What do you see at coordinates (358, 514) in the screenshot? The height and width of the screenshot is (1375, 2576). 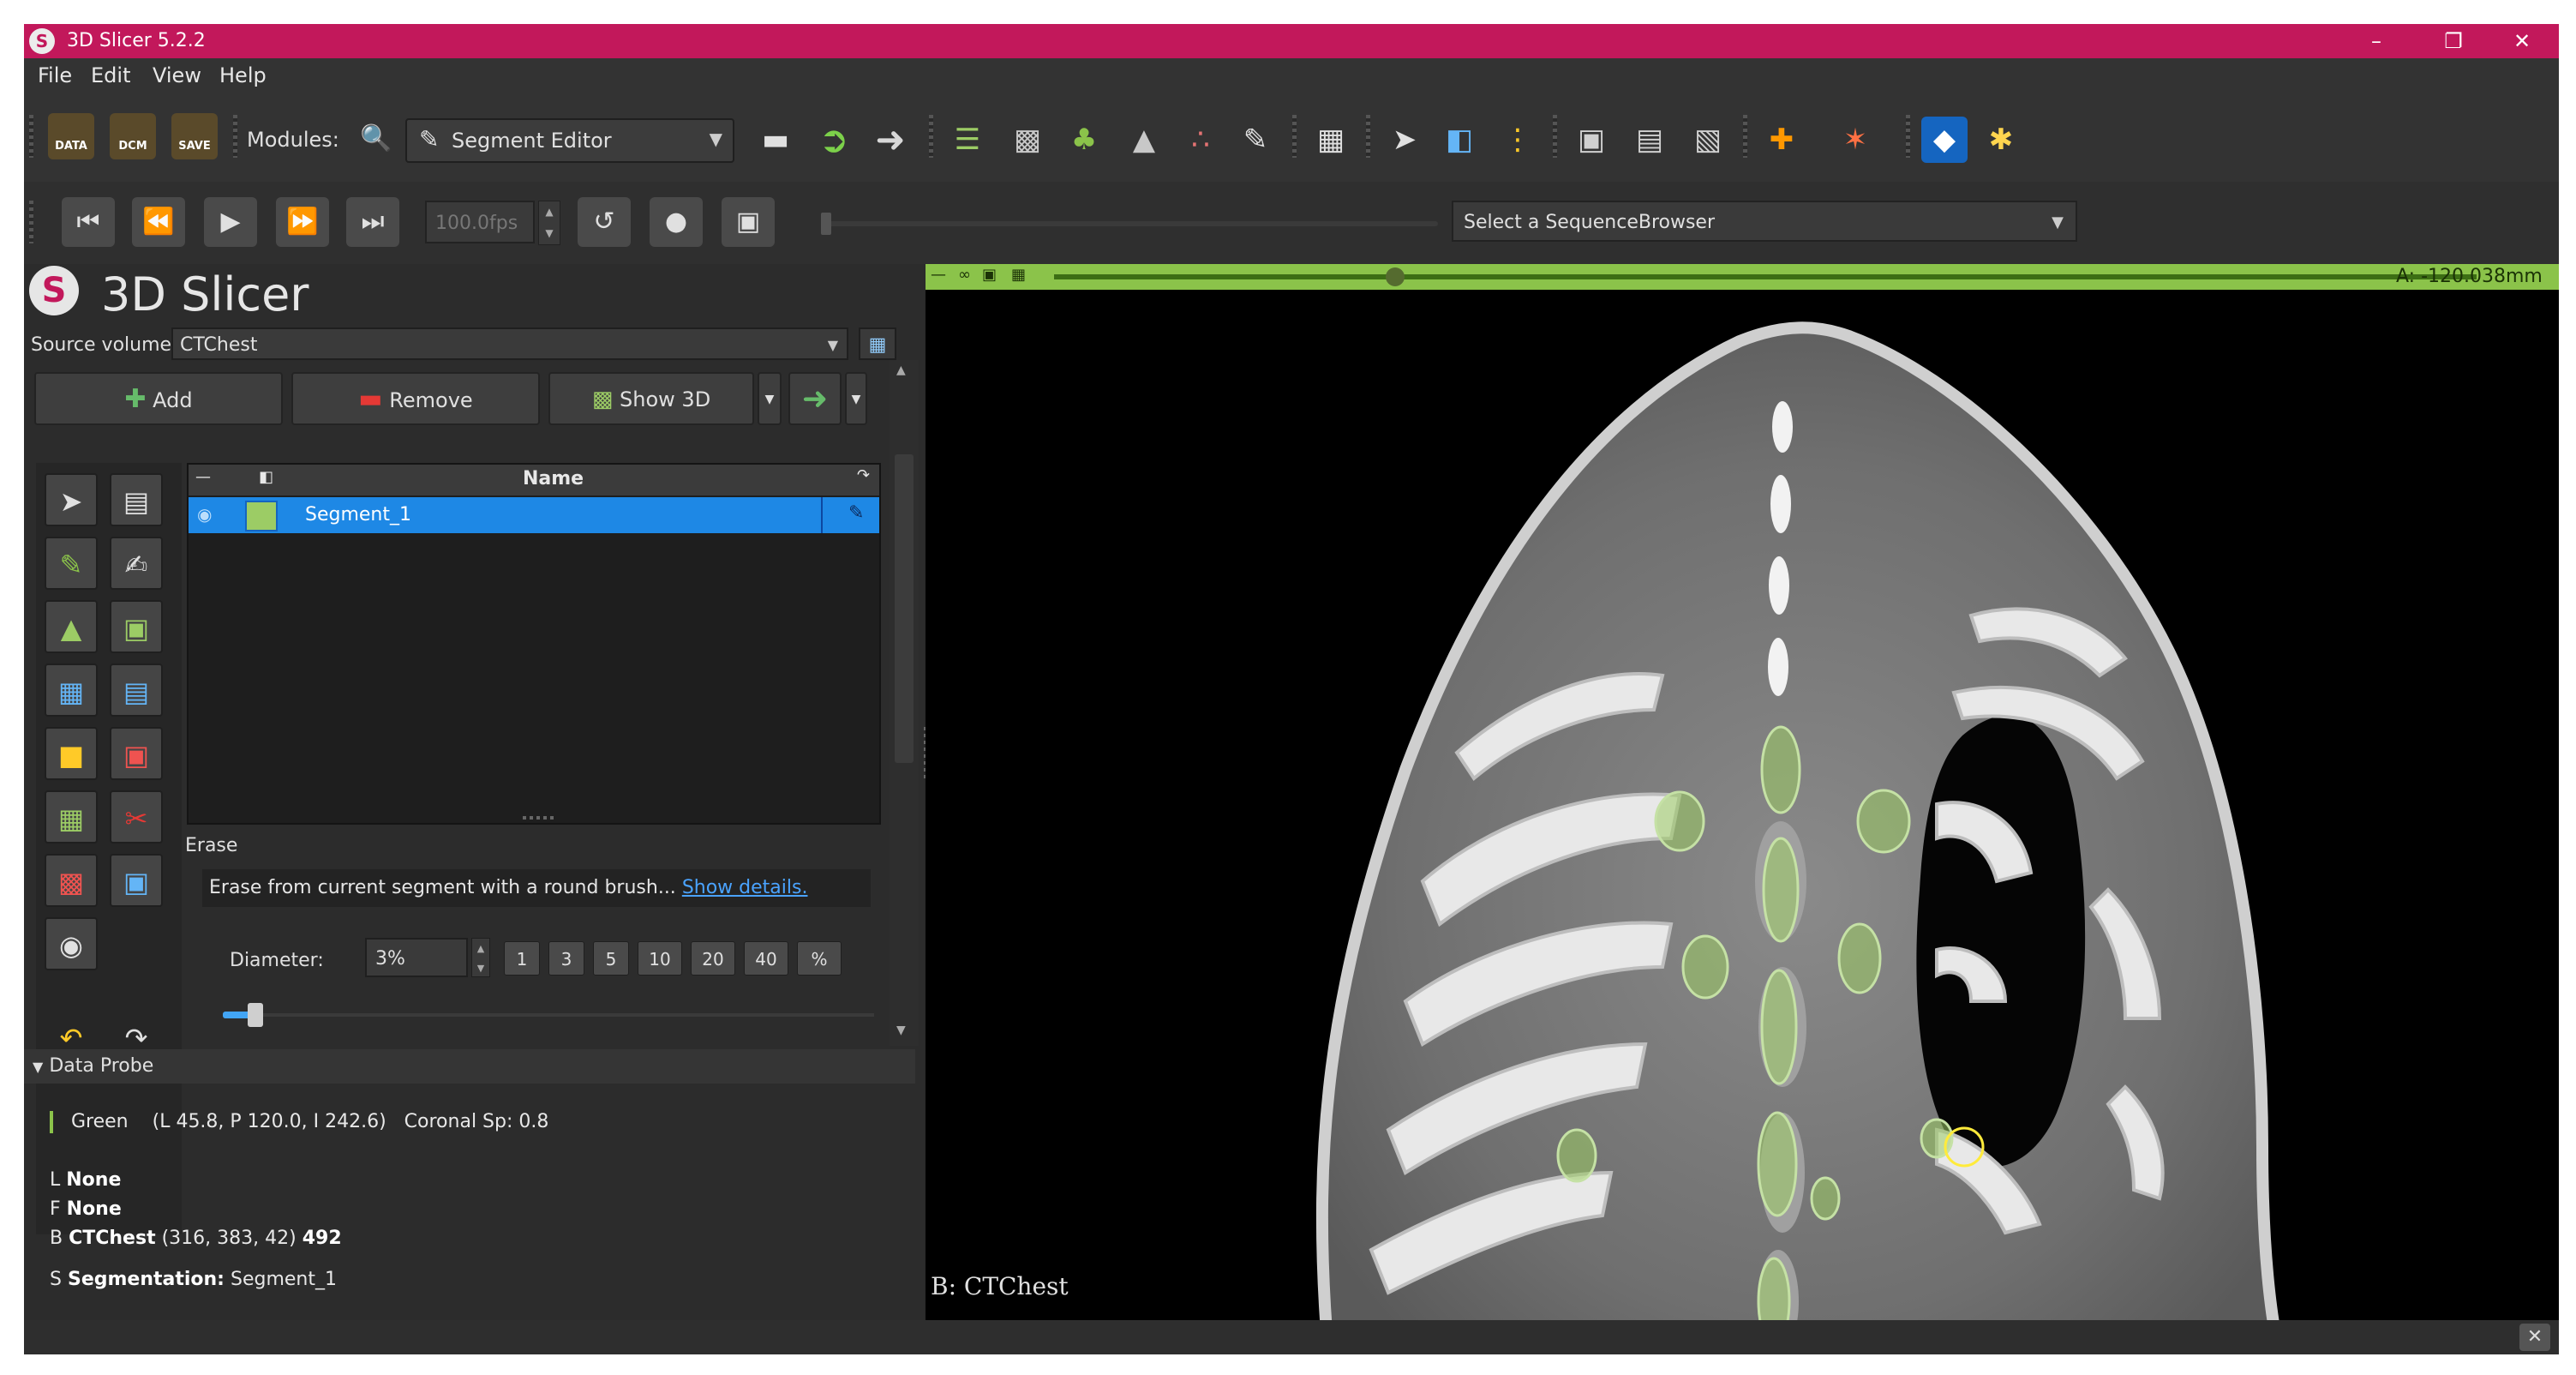 I see `segment-name: Segment_1` at bounding box center [358, 514].